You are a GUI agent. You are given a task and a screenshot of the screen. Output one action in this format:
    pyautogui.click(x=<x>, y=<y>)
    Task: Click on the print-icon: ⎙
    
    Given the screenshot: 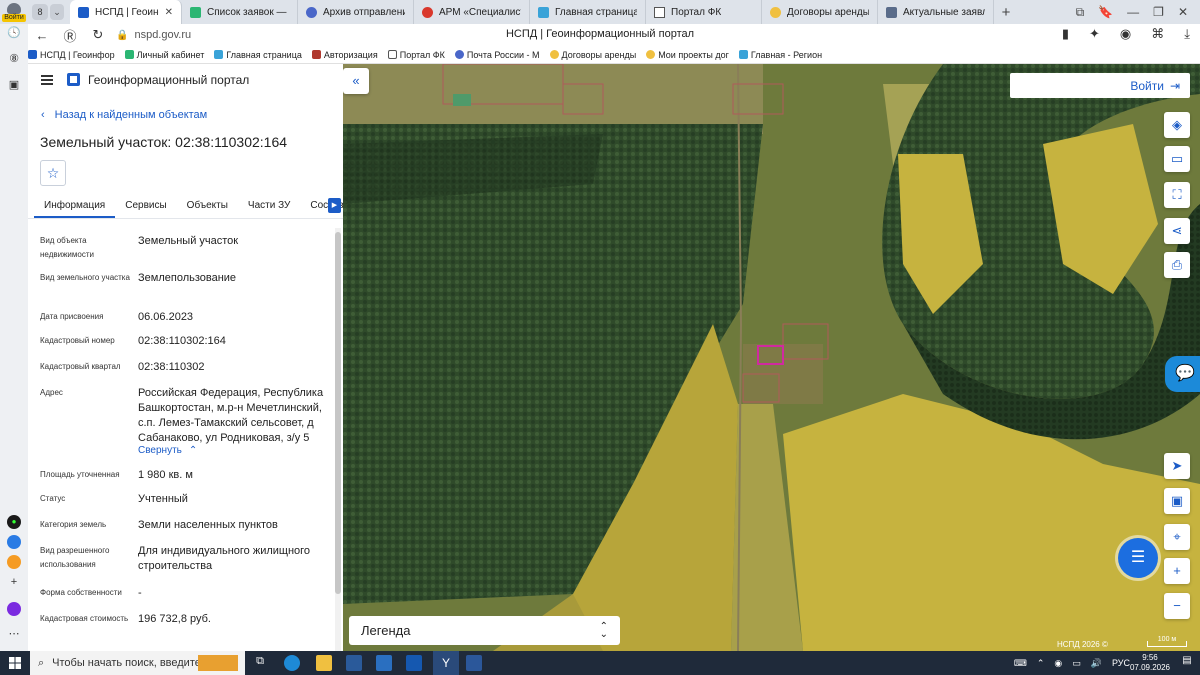 What is the action you would take?
    pyautogui.click(x=1177, y=265)
    